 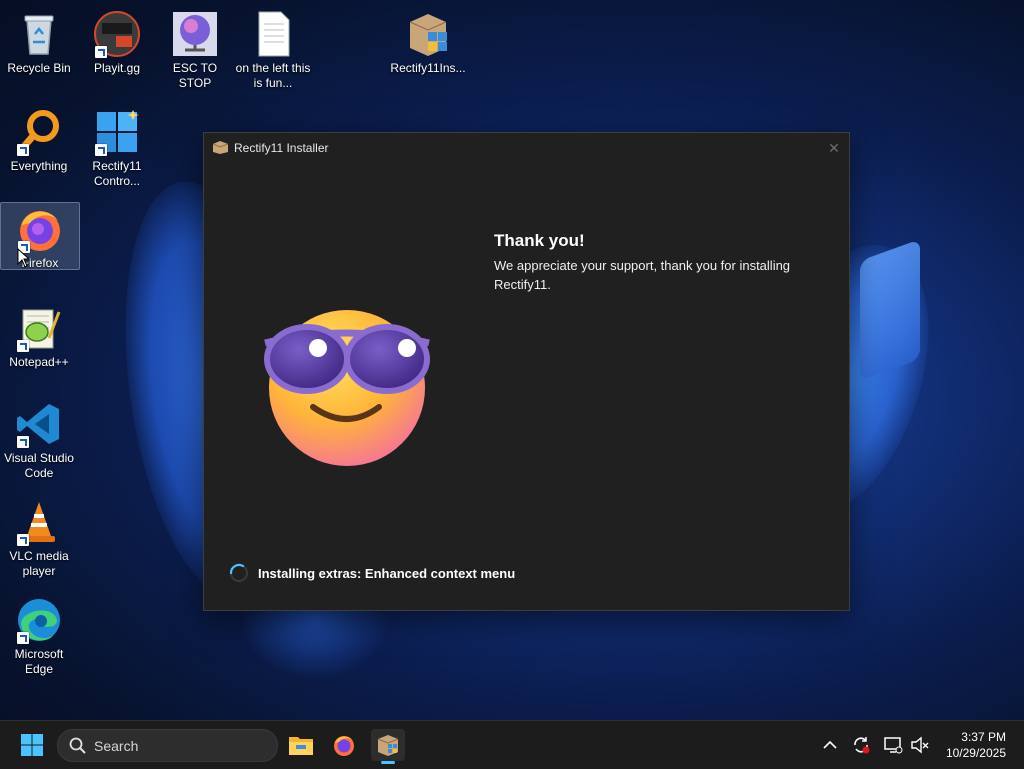 What do you see at coordinates (195, 75) in the screenshot?
I see `desktop-icon-label: ESC TO STOP` at bounding box center [195, 75].